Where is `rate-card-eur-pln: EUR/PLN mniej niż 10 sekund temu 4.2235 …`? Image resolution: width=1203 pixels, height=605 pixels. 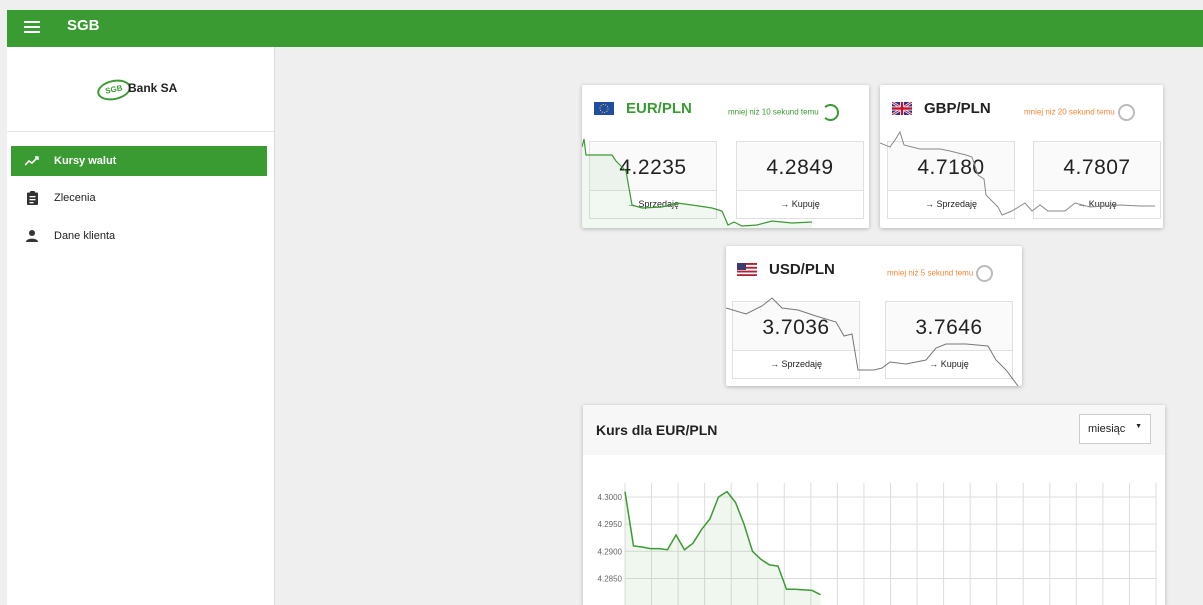 rate-card-eur-pln: EUR/PLN mniej niż 10 sekund temu 4.2235 … is located at coordinates (725, 156).